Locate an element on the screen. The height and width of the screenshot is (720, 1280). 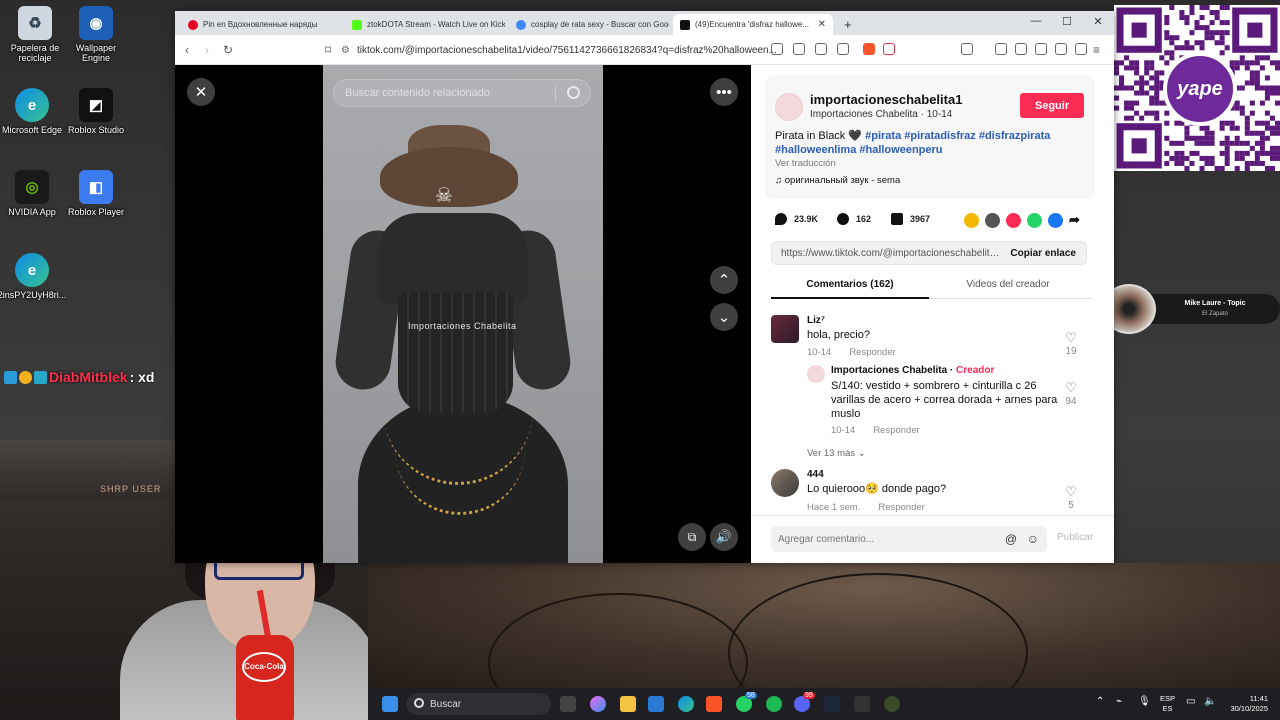
wallet-icon is located at coordinates (1041, 49).